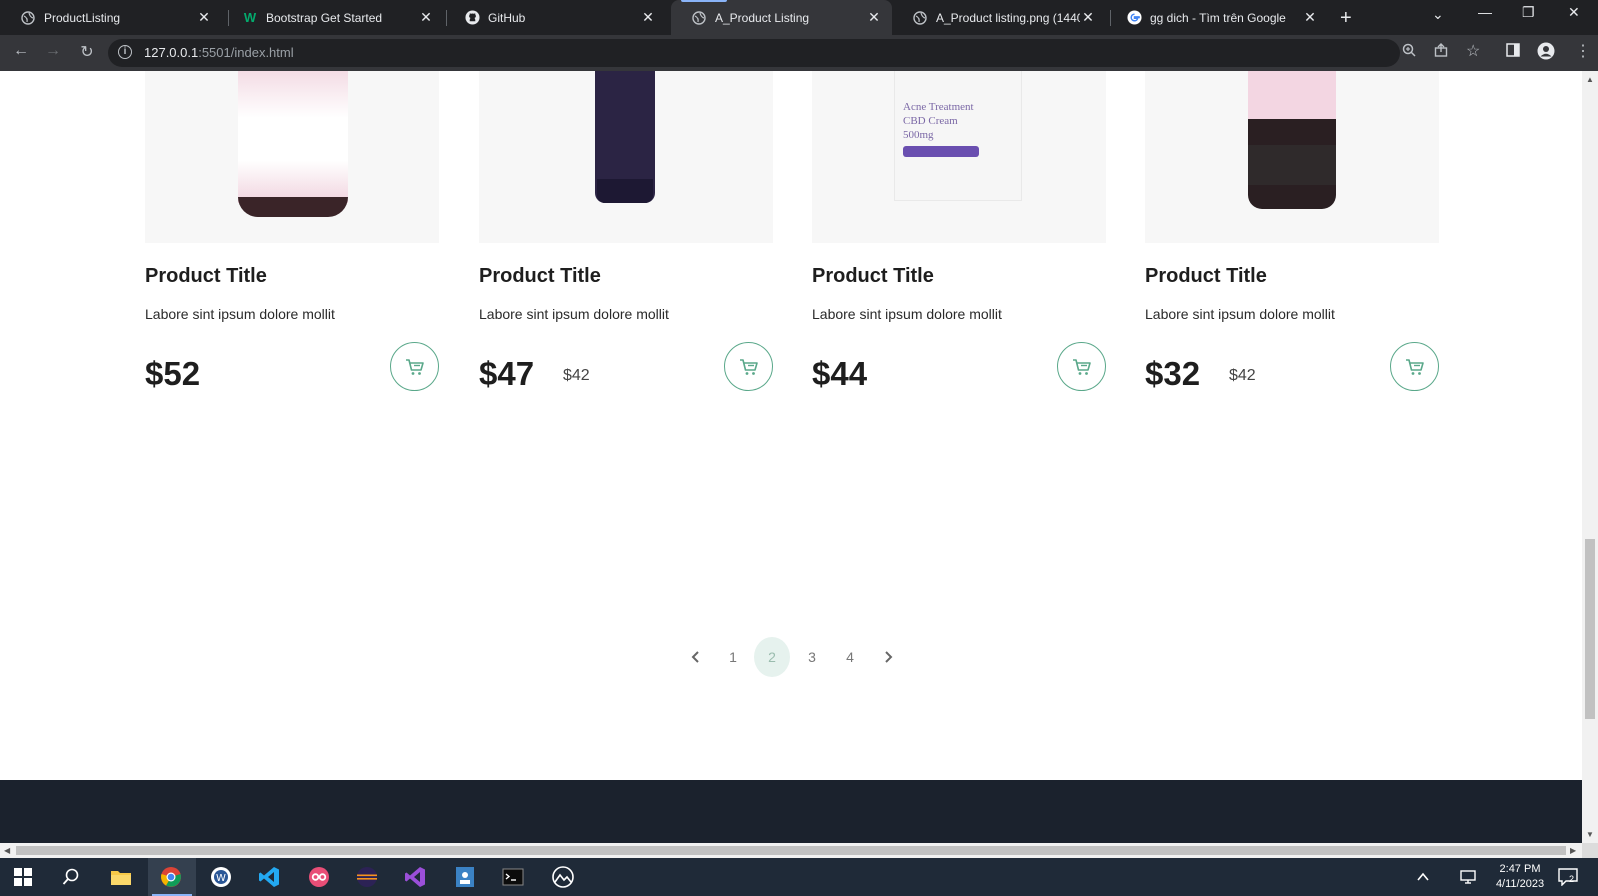 The width and height of the screenshot is (1598, 896). I want to click on tab-title: gg dich - Tìm trên Google, so click(1218, 17).